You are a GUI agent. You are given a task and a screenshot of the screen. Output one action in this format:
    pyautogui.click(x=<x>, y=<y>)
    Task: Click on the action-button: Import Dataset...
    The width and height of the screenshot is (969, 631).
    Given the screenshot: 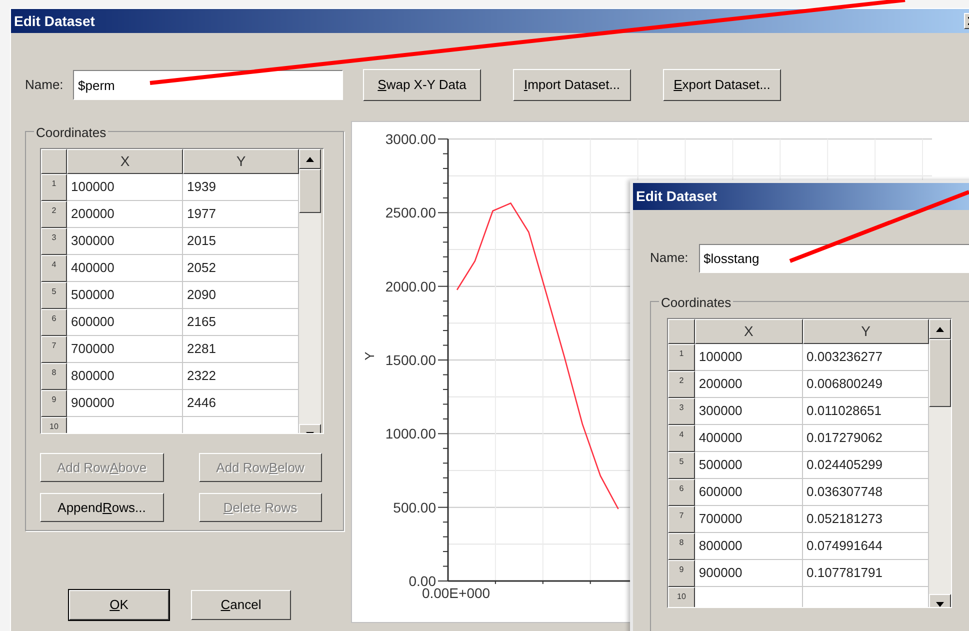 What is the action you would take?
    pyautogui.click(x=572, y=85)
    